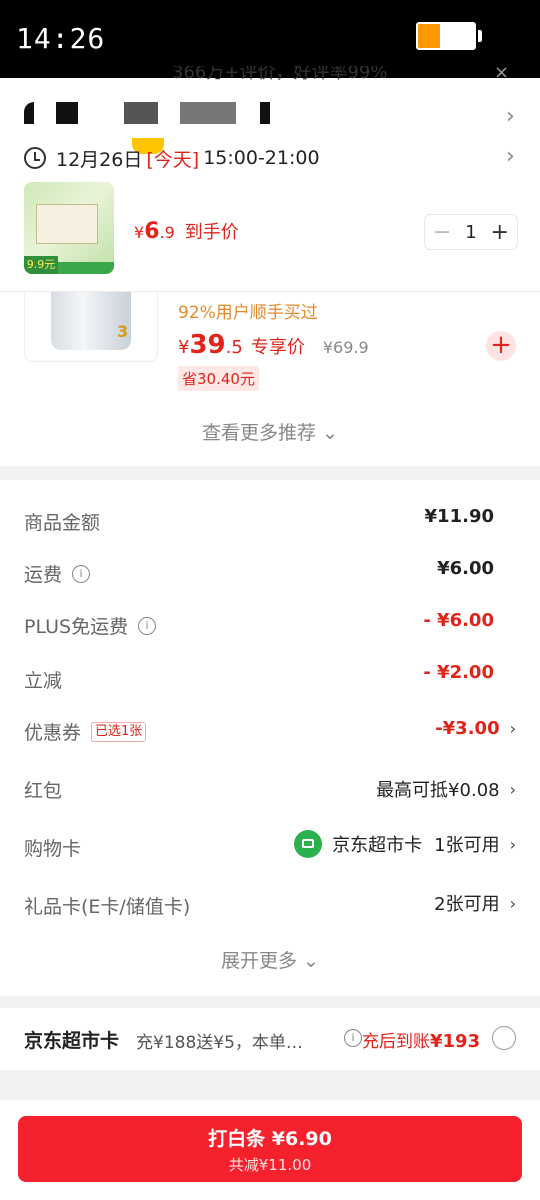 Image resolution: width=540 pixels, height=1200 pixels. What do you see at coordinates (123, 331) in the screenshot?
I see `can-number: 3` at bounding box center [123, 331].